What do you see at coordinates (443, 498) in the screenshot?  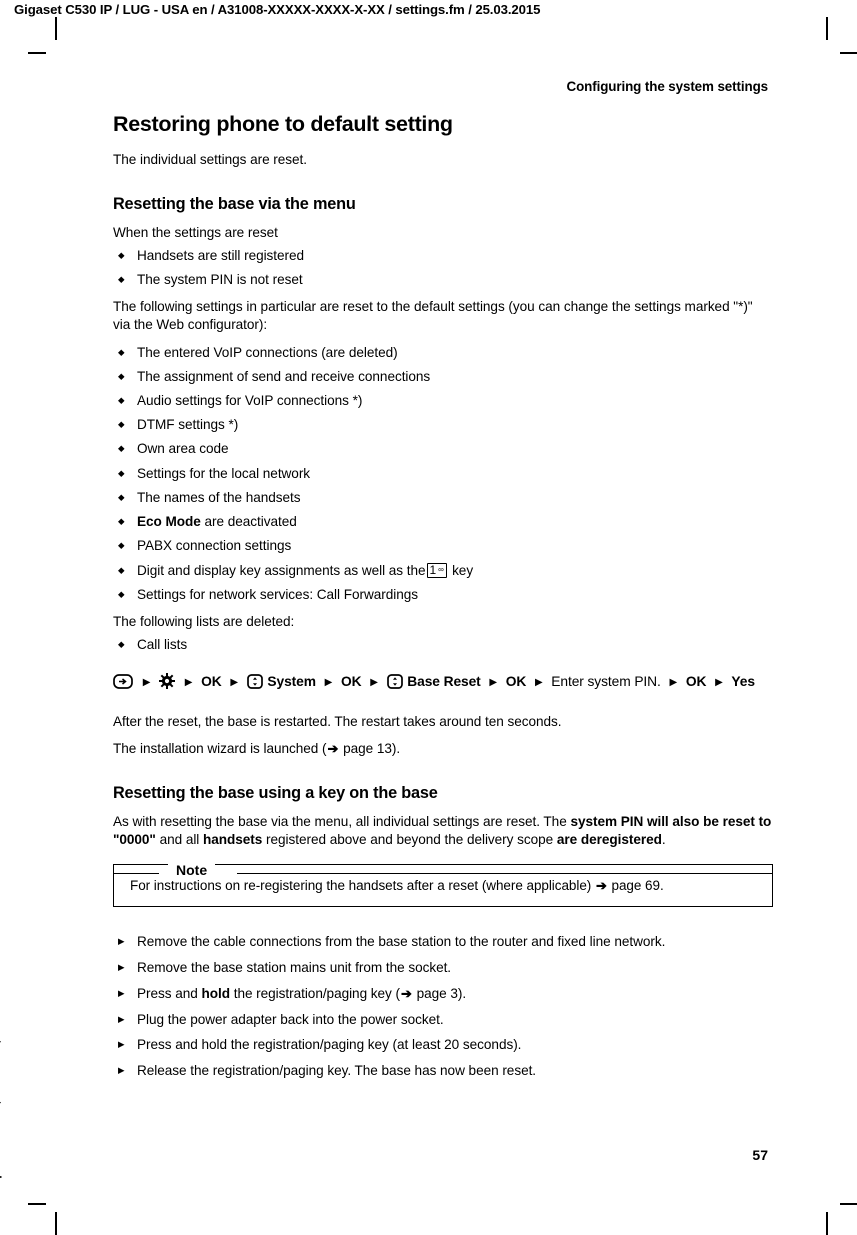 I see `list-item: The names of the handsets` at bounding box center [443, 498].